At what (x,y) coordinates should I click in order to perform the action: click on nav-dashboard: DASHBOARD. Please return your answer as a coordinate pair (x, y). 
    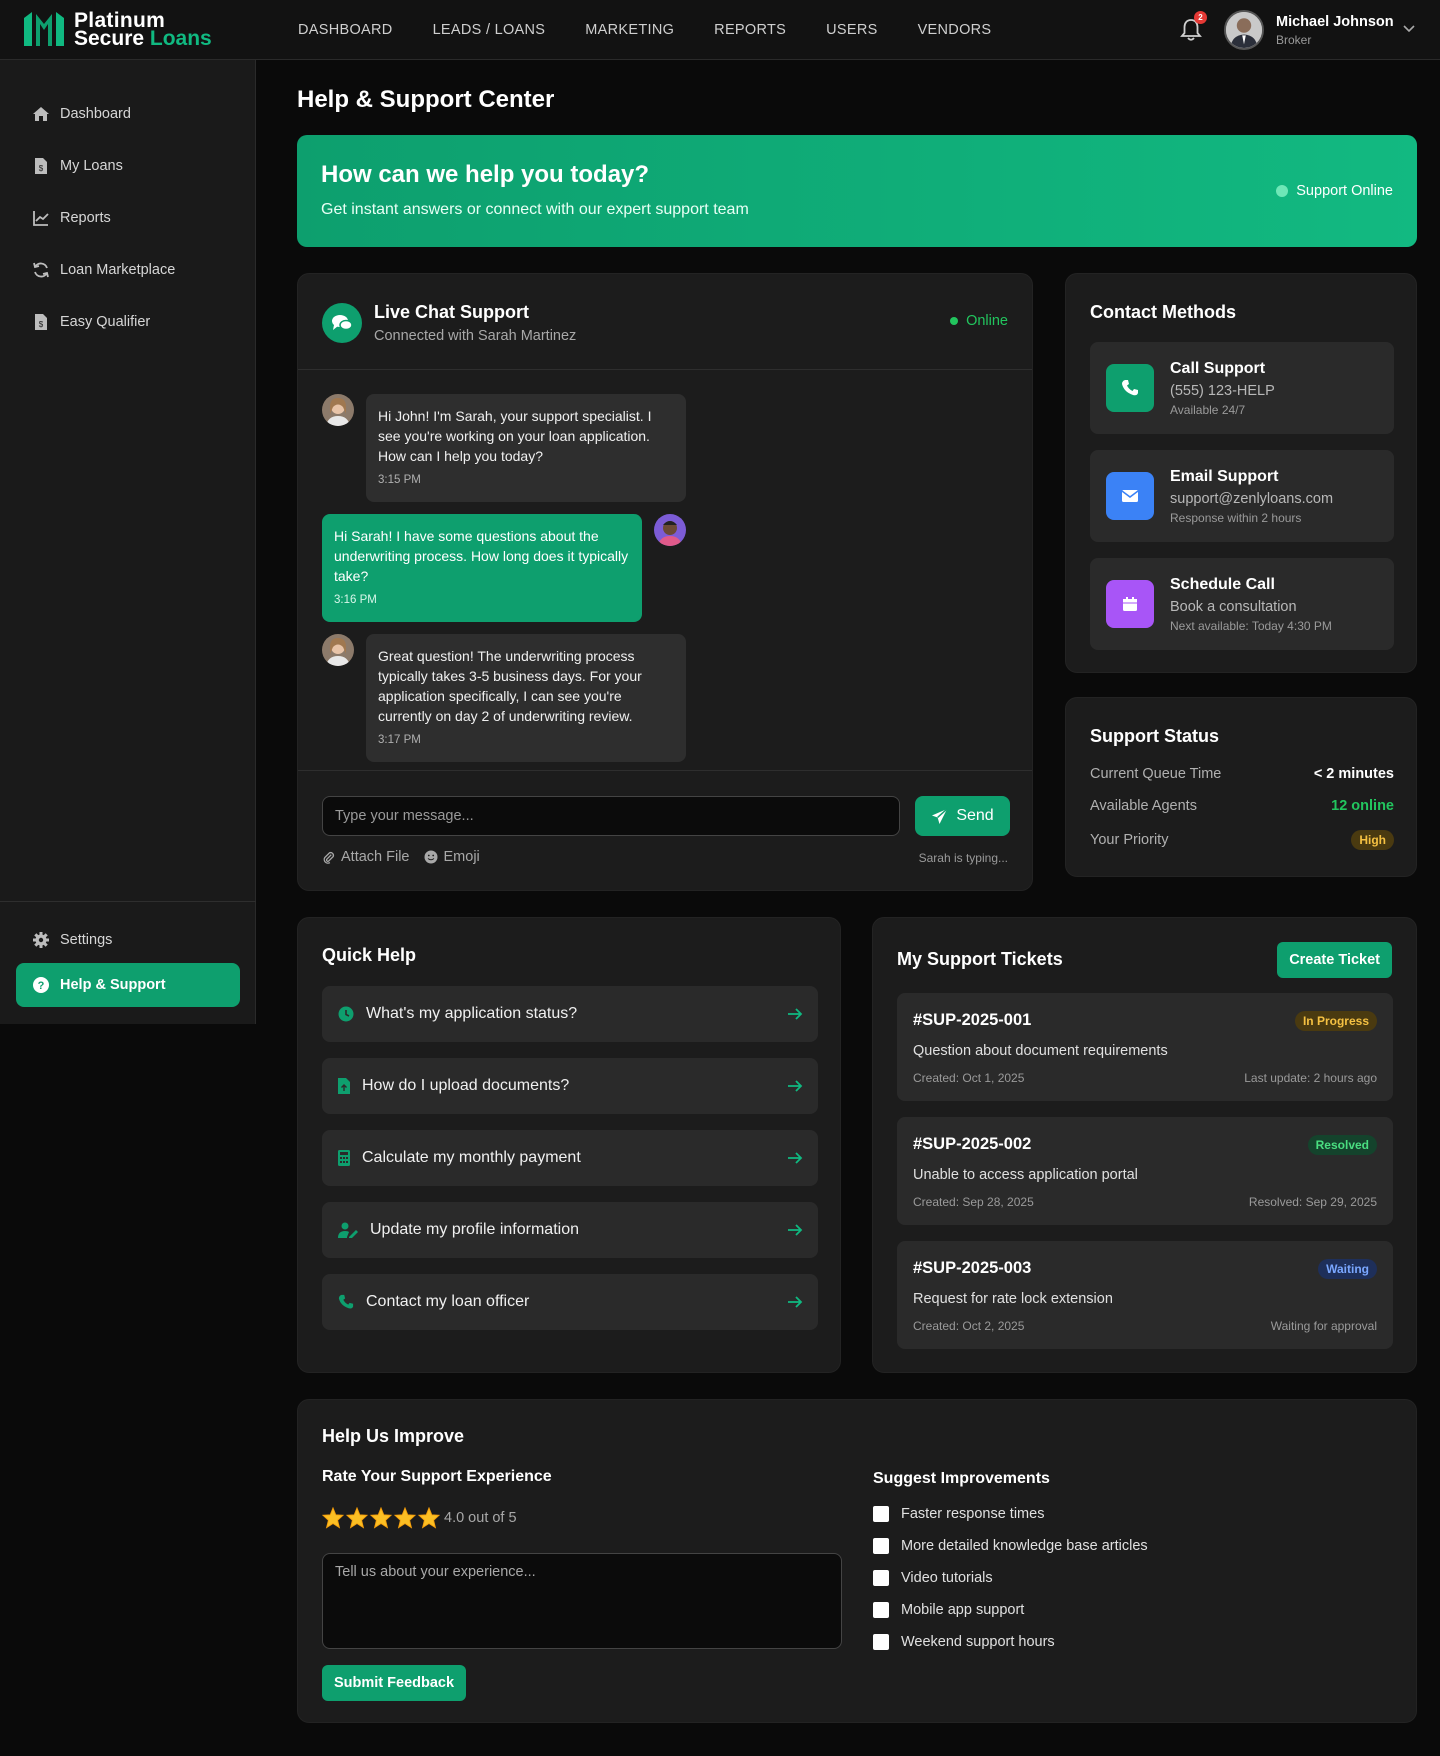
    Looking at the image, I should click on (345, 30).